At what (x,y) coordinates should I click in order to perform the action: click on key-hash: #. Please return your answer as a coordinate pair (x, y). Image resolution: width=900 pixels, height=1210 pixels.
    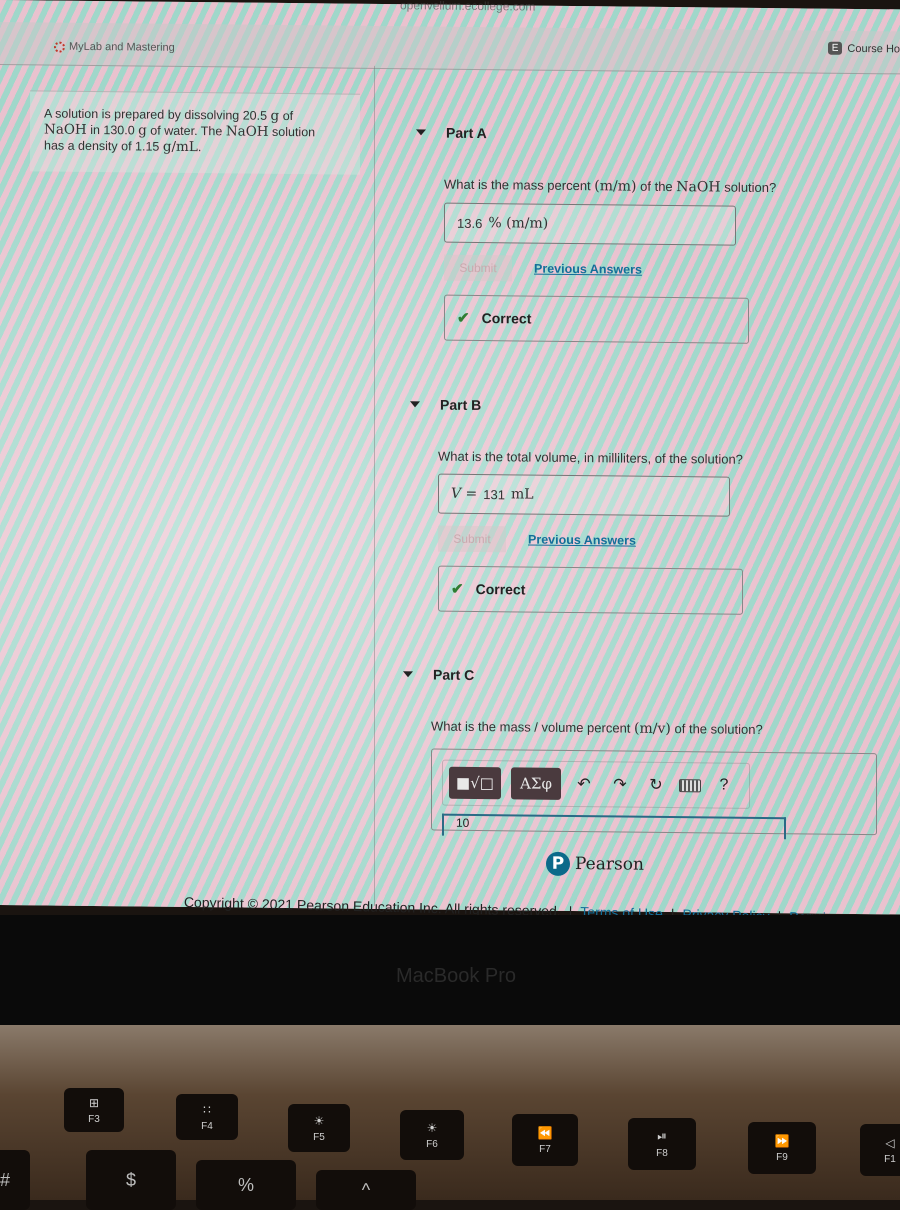
    Looking at the image, I should click on (15, 1180).